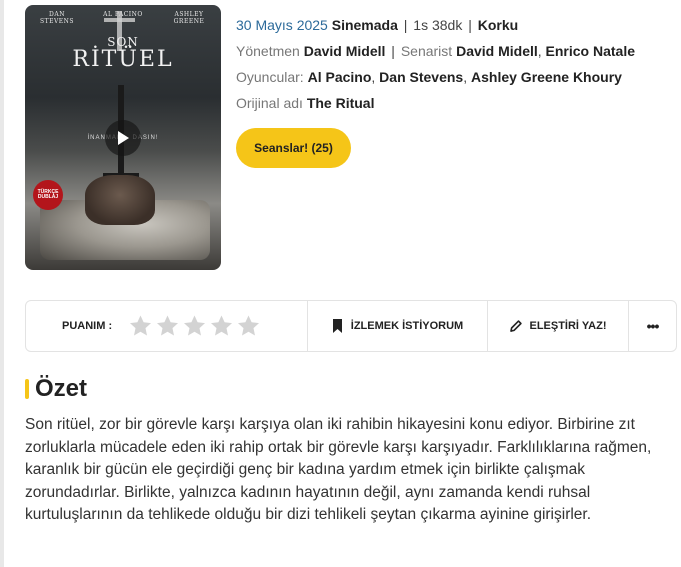 Image resolution: width=681 pixels, height=567 pixels. I want to click on poster-cross-bar, so click(119, 20).